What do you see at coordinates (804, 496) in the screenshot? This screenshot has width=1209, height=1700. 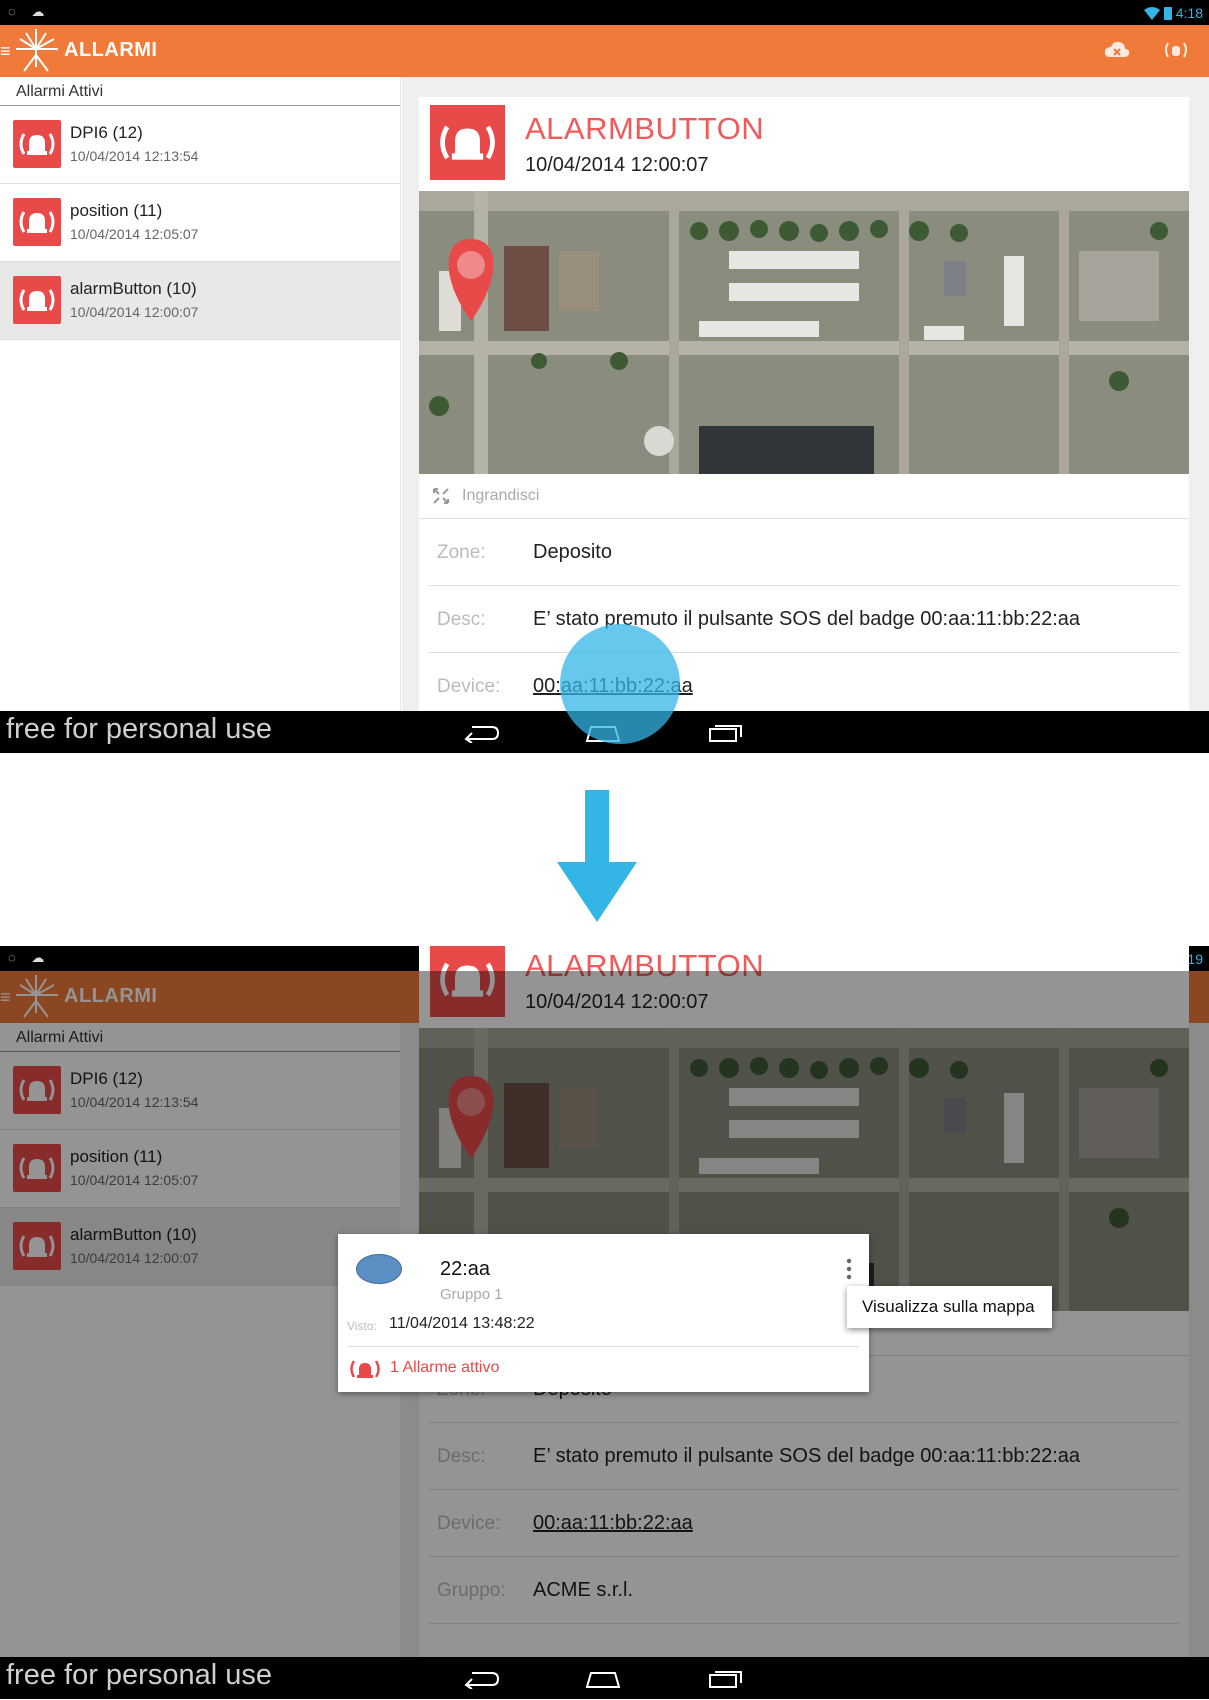 I see `enlarge-button: Ingrandisci` at bounding box center [804, 496].